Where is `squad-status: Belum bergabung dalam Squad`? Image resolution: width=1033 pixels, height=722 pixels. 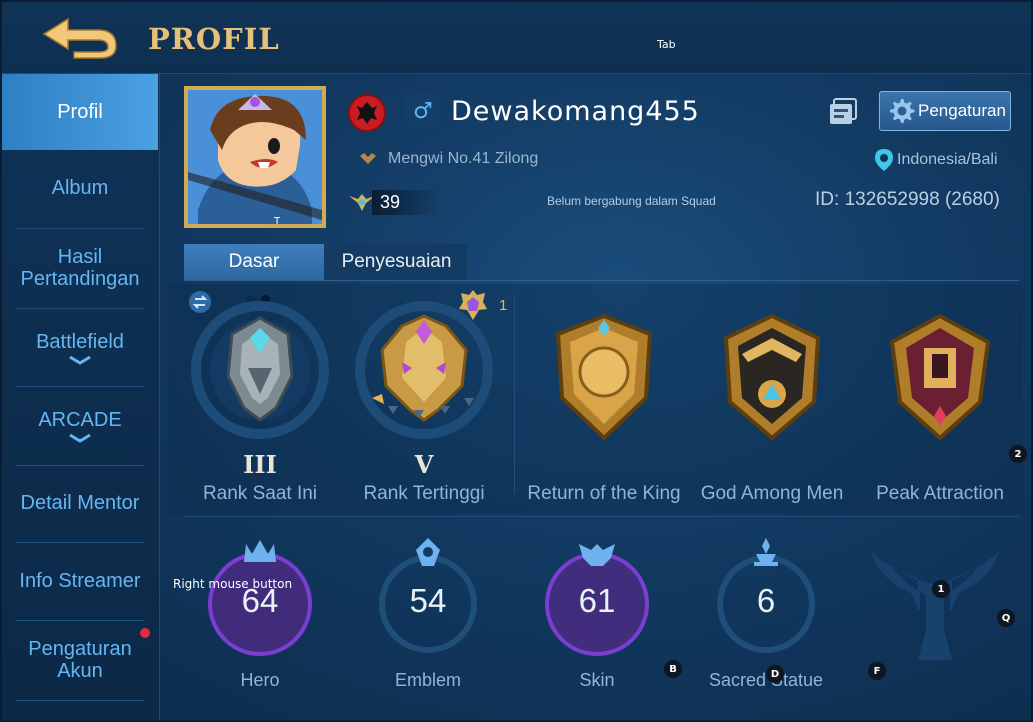 squad-status: Belum bergabung dalam Squad is located at coordinates (631, 201).